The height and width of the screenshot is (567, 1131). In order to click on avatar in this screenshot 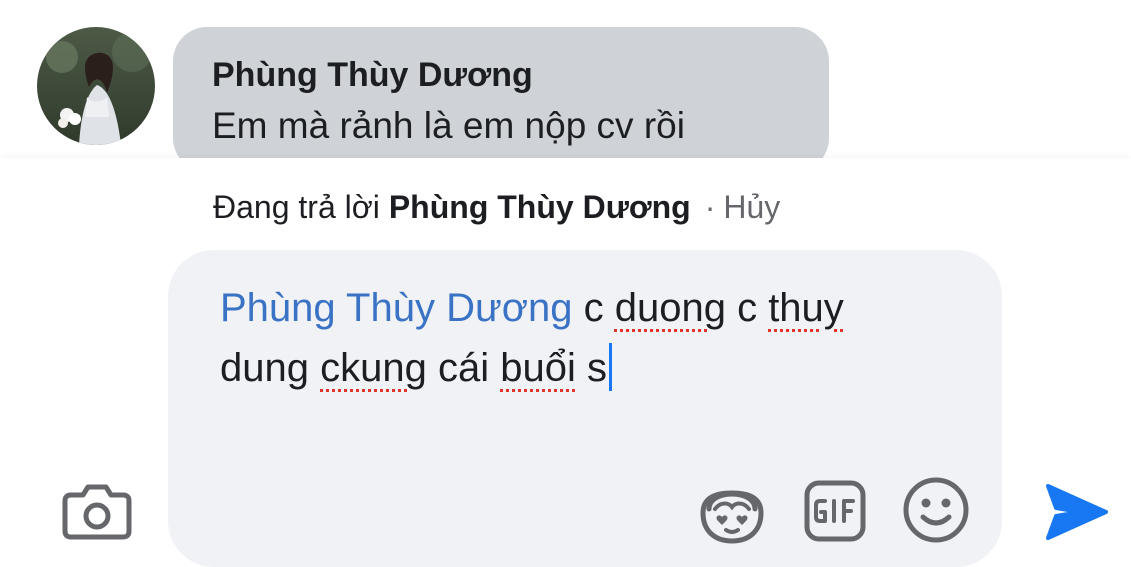, I will do `click(96, 86)`.